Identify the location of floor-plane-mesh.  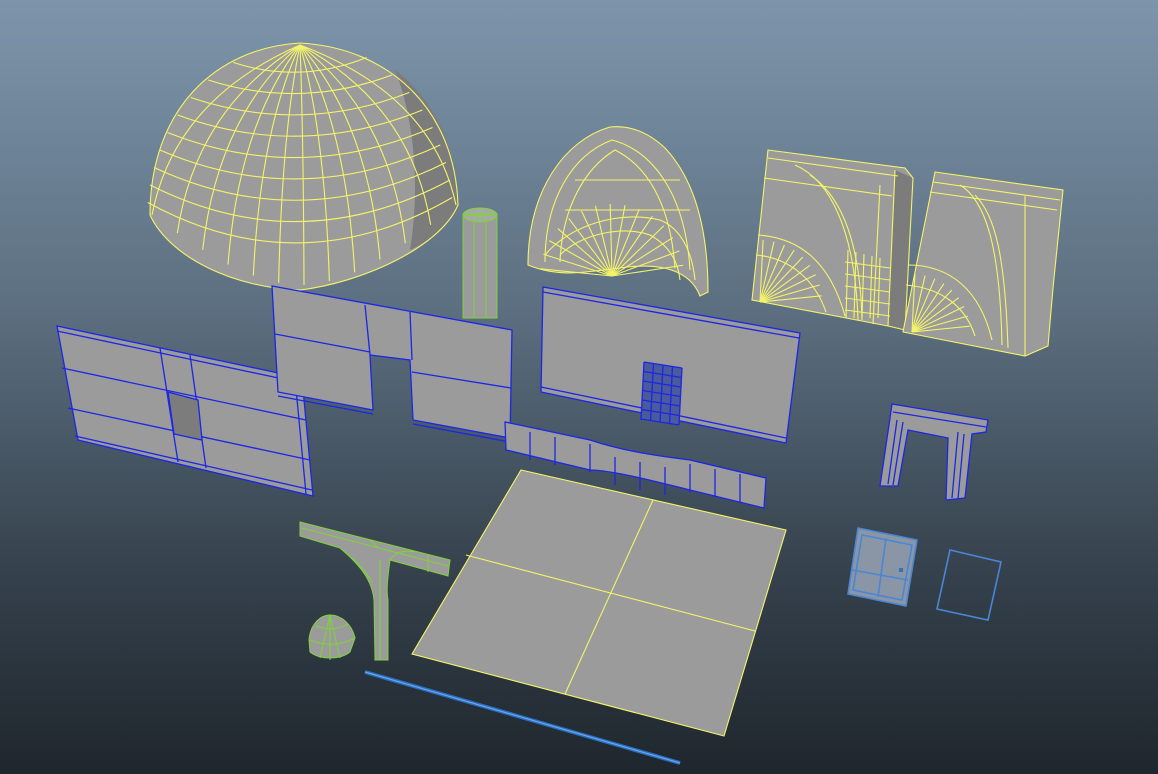
(599, 603).